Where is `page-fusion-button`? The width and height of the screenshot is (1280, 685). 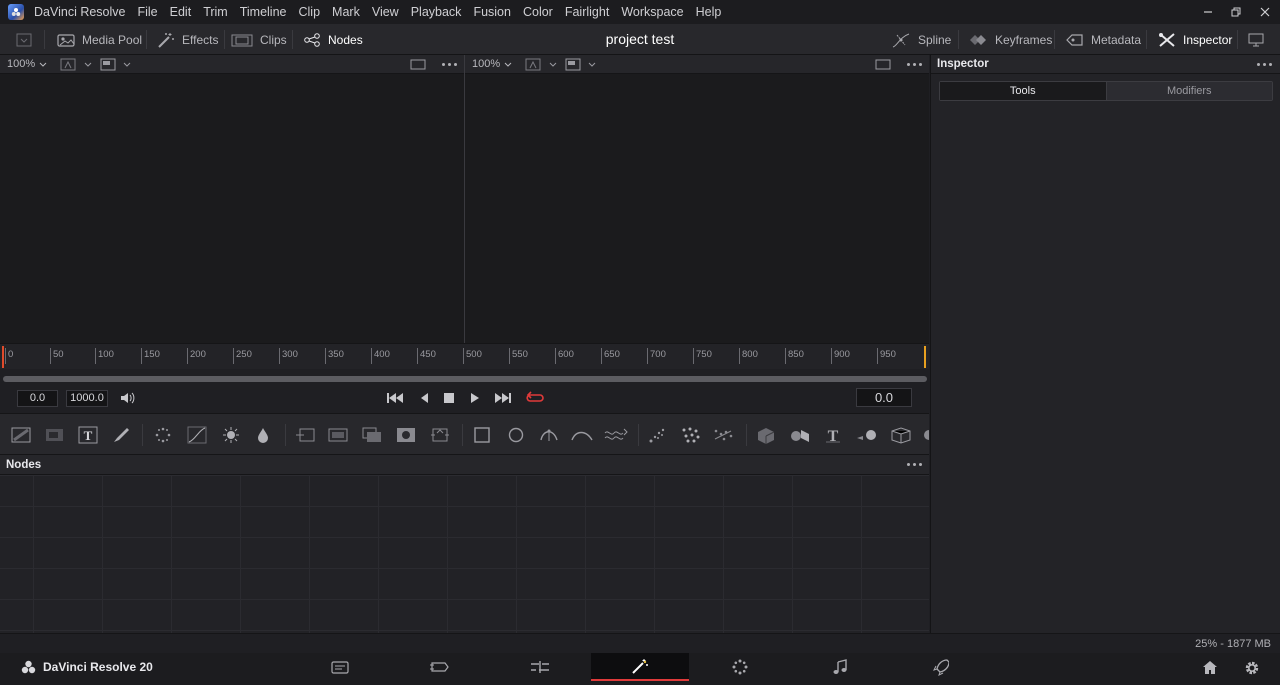 page-fusion-button is located at coordinates (640, 667).